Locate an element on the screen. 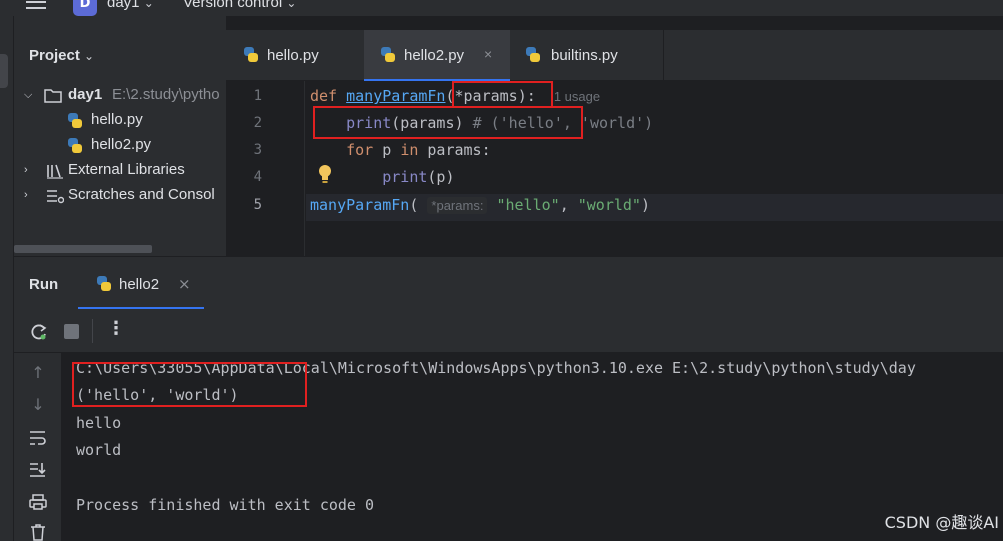  tab-builtins-py: builtins.py is located at coordinates (587, 55).